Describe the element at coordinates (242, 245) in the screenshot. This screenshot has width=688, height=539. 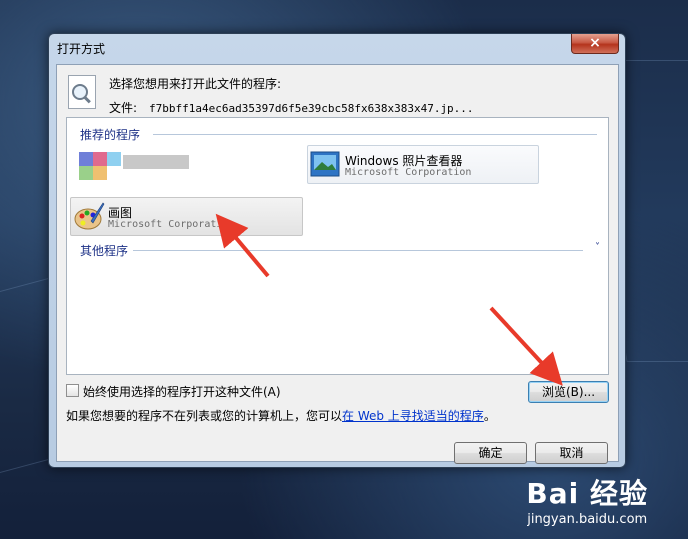
I see `arrow-to-paint` at that location.